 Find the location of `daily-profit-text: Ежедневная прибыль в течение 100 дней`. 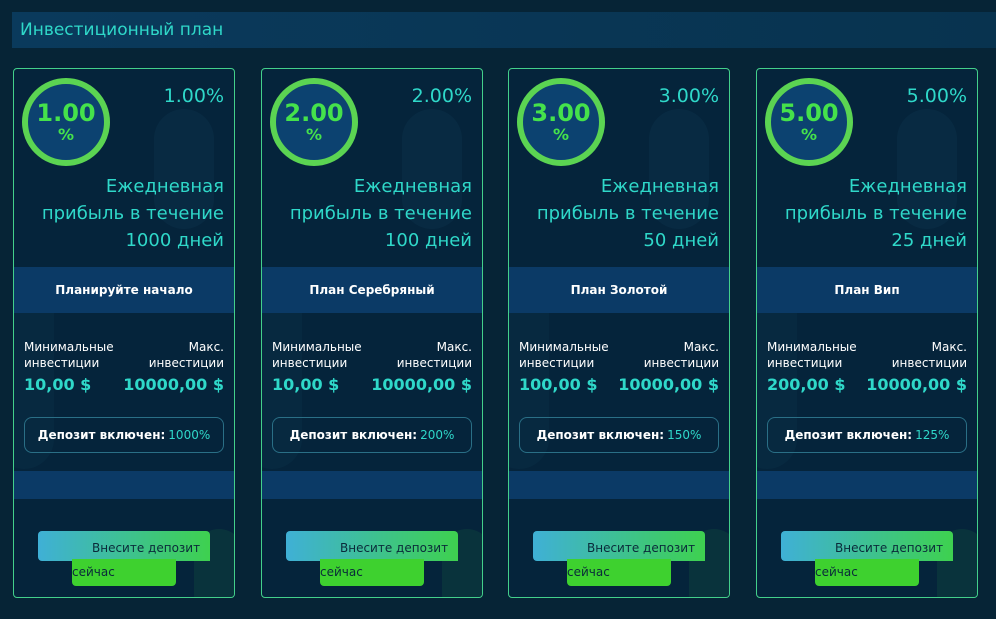

daily-profit-text: Ежедневная прибыль в течение 100 дней is located at coordinates (372, 213).